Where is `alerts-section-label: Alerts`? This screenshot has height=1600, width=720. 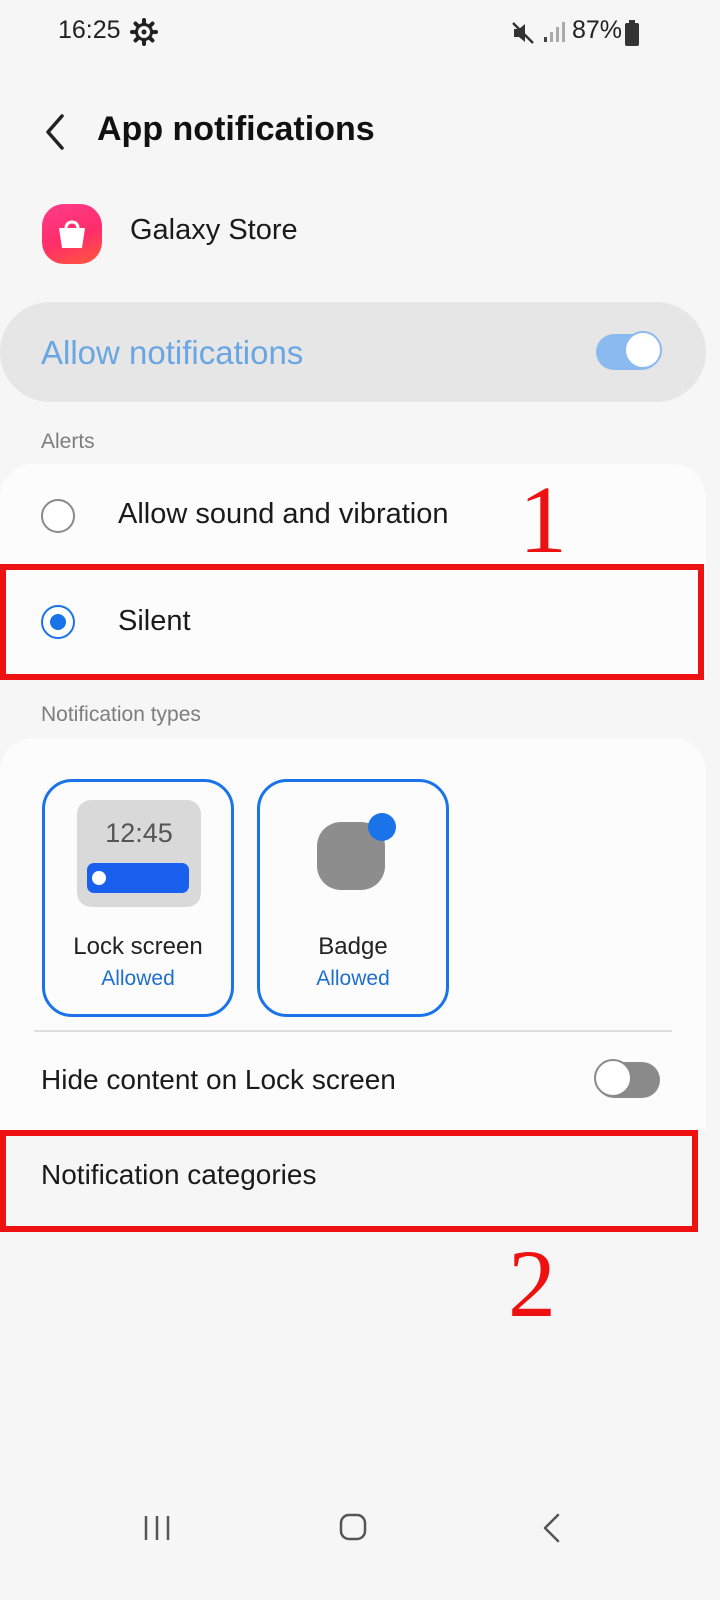
alerts-section-label: Alerts is located at coordinates (68, 441).